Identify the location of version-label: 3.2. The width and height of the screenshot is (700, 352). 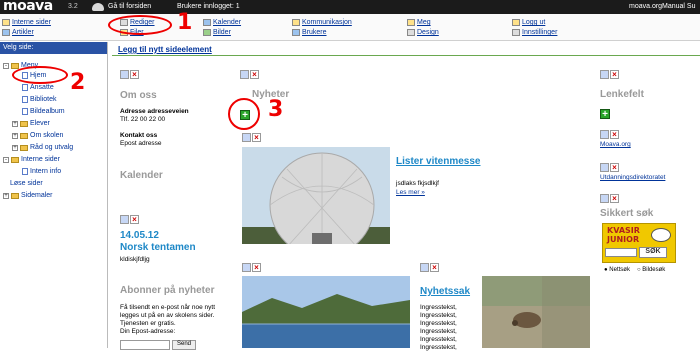
(73, 6).